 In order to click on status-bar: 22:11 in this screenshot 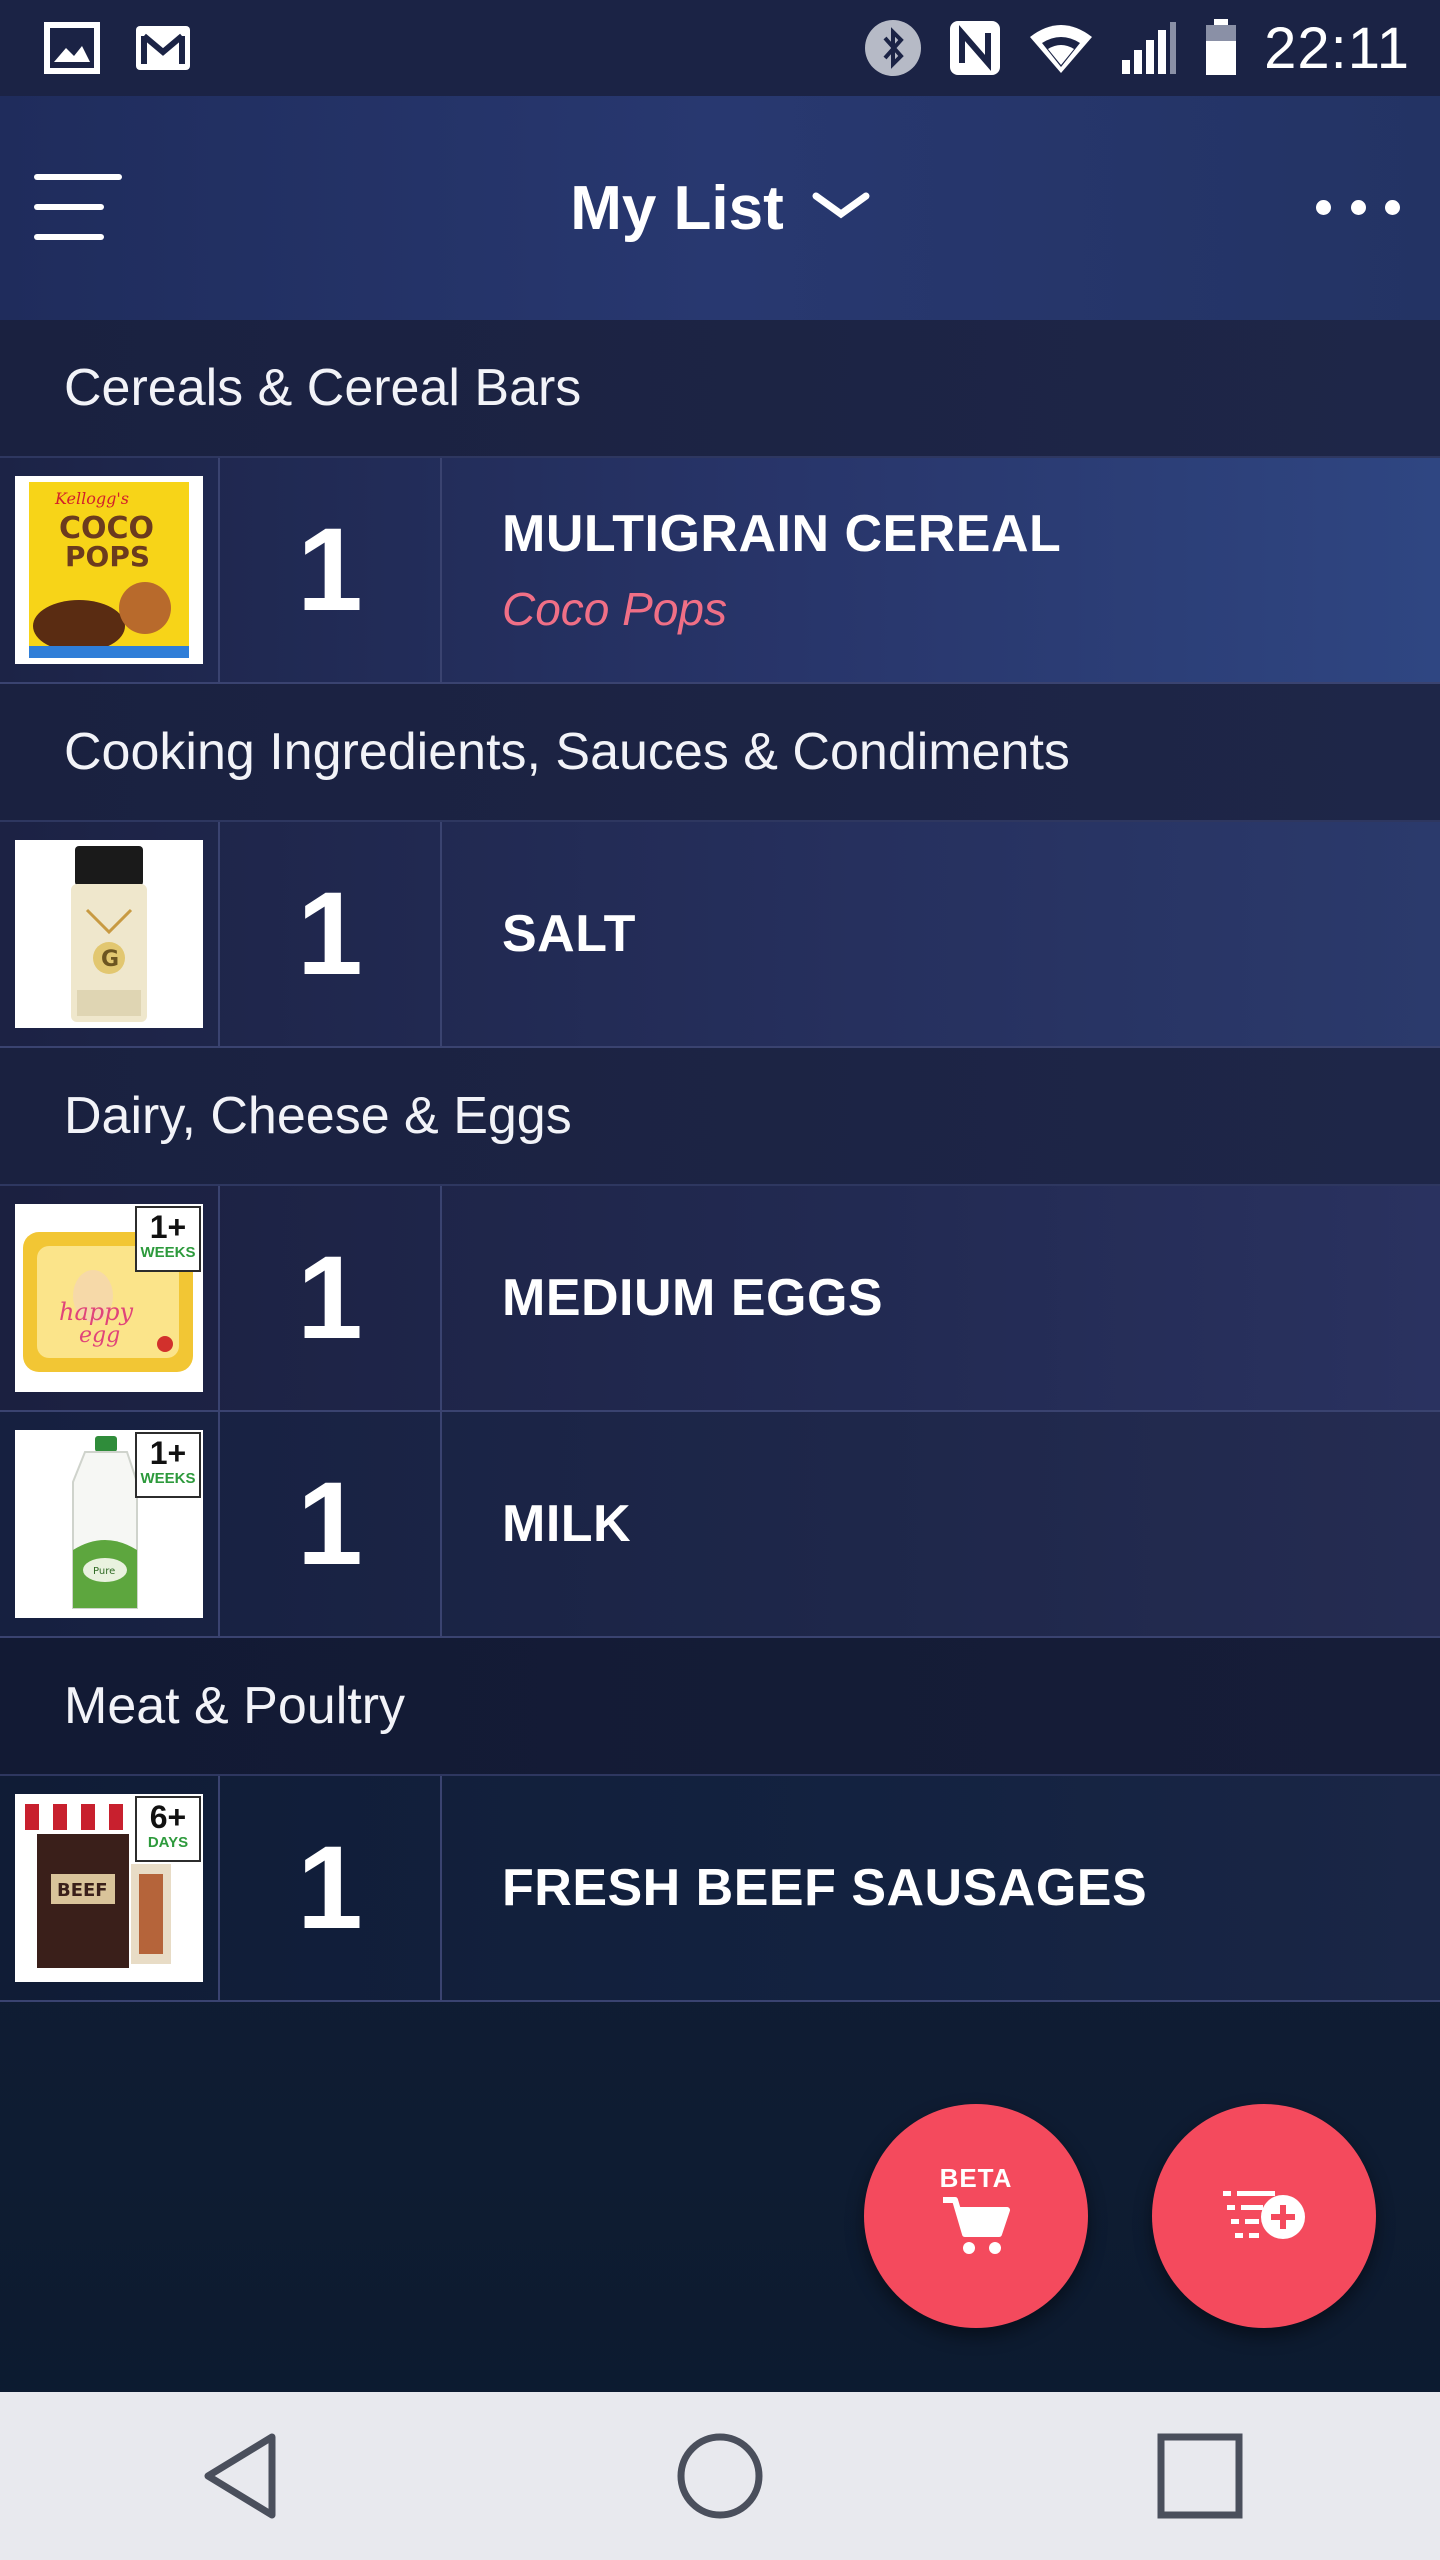, I will do `click(720, 48)`.